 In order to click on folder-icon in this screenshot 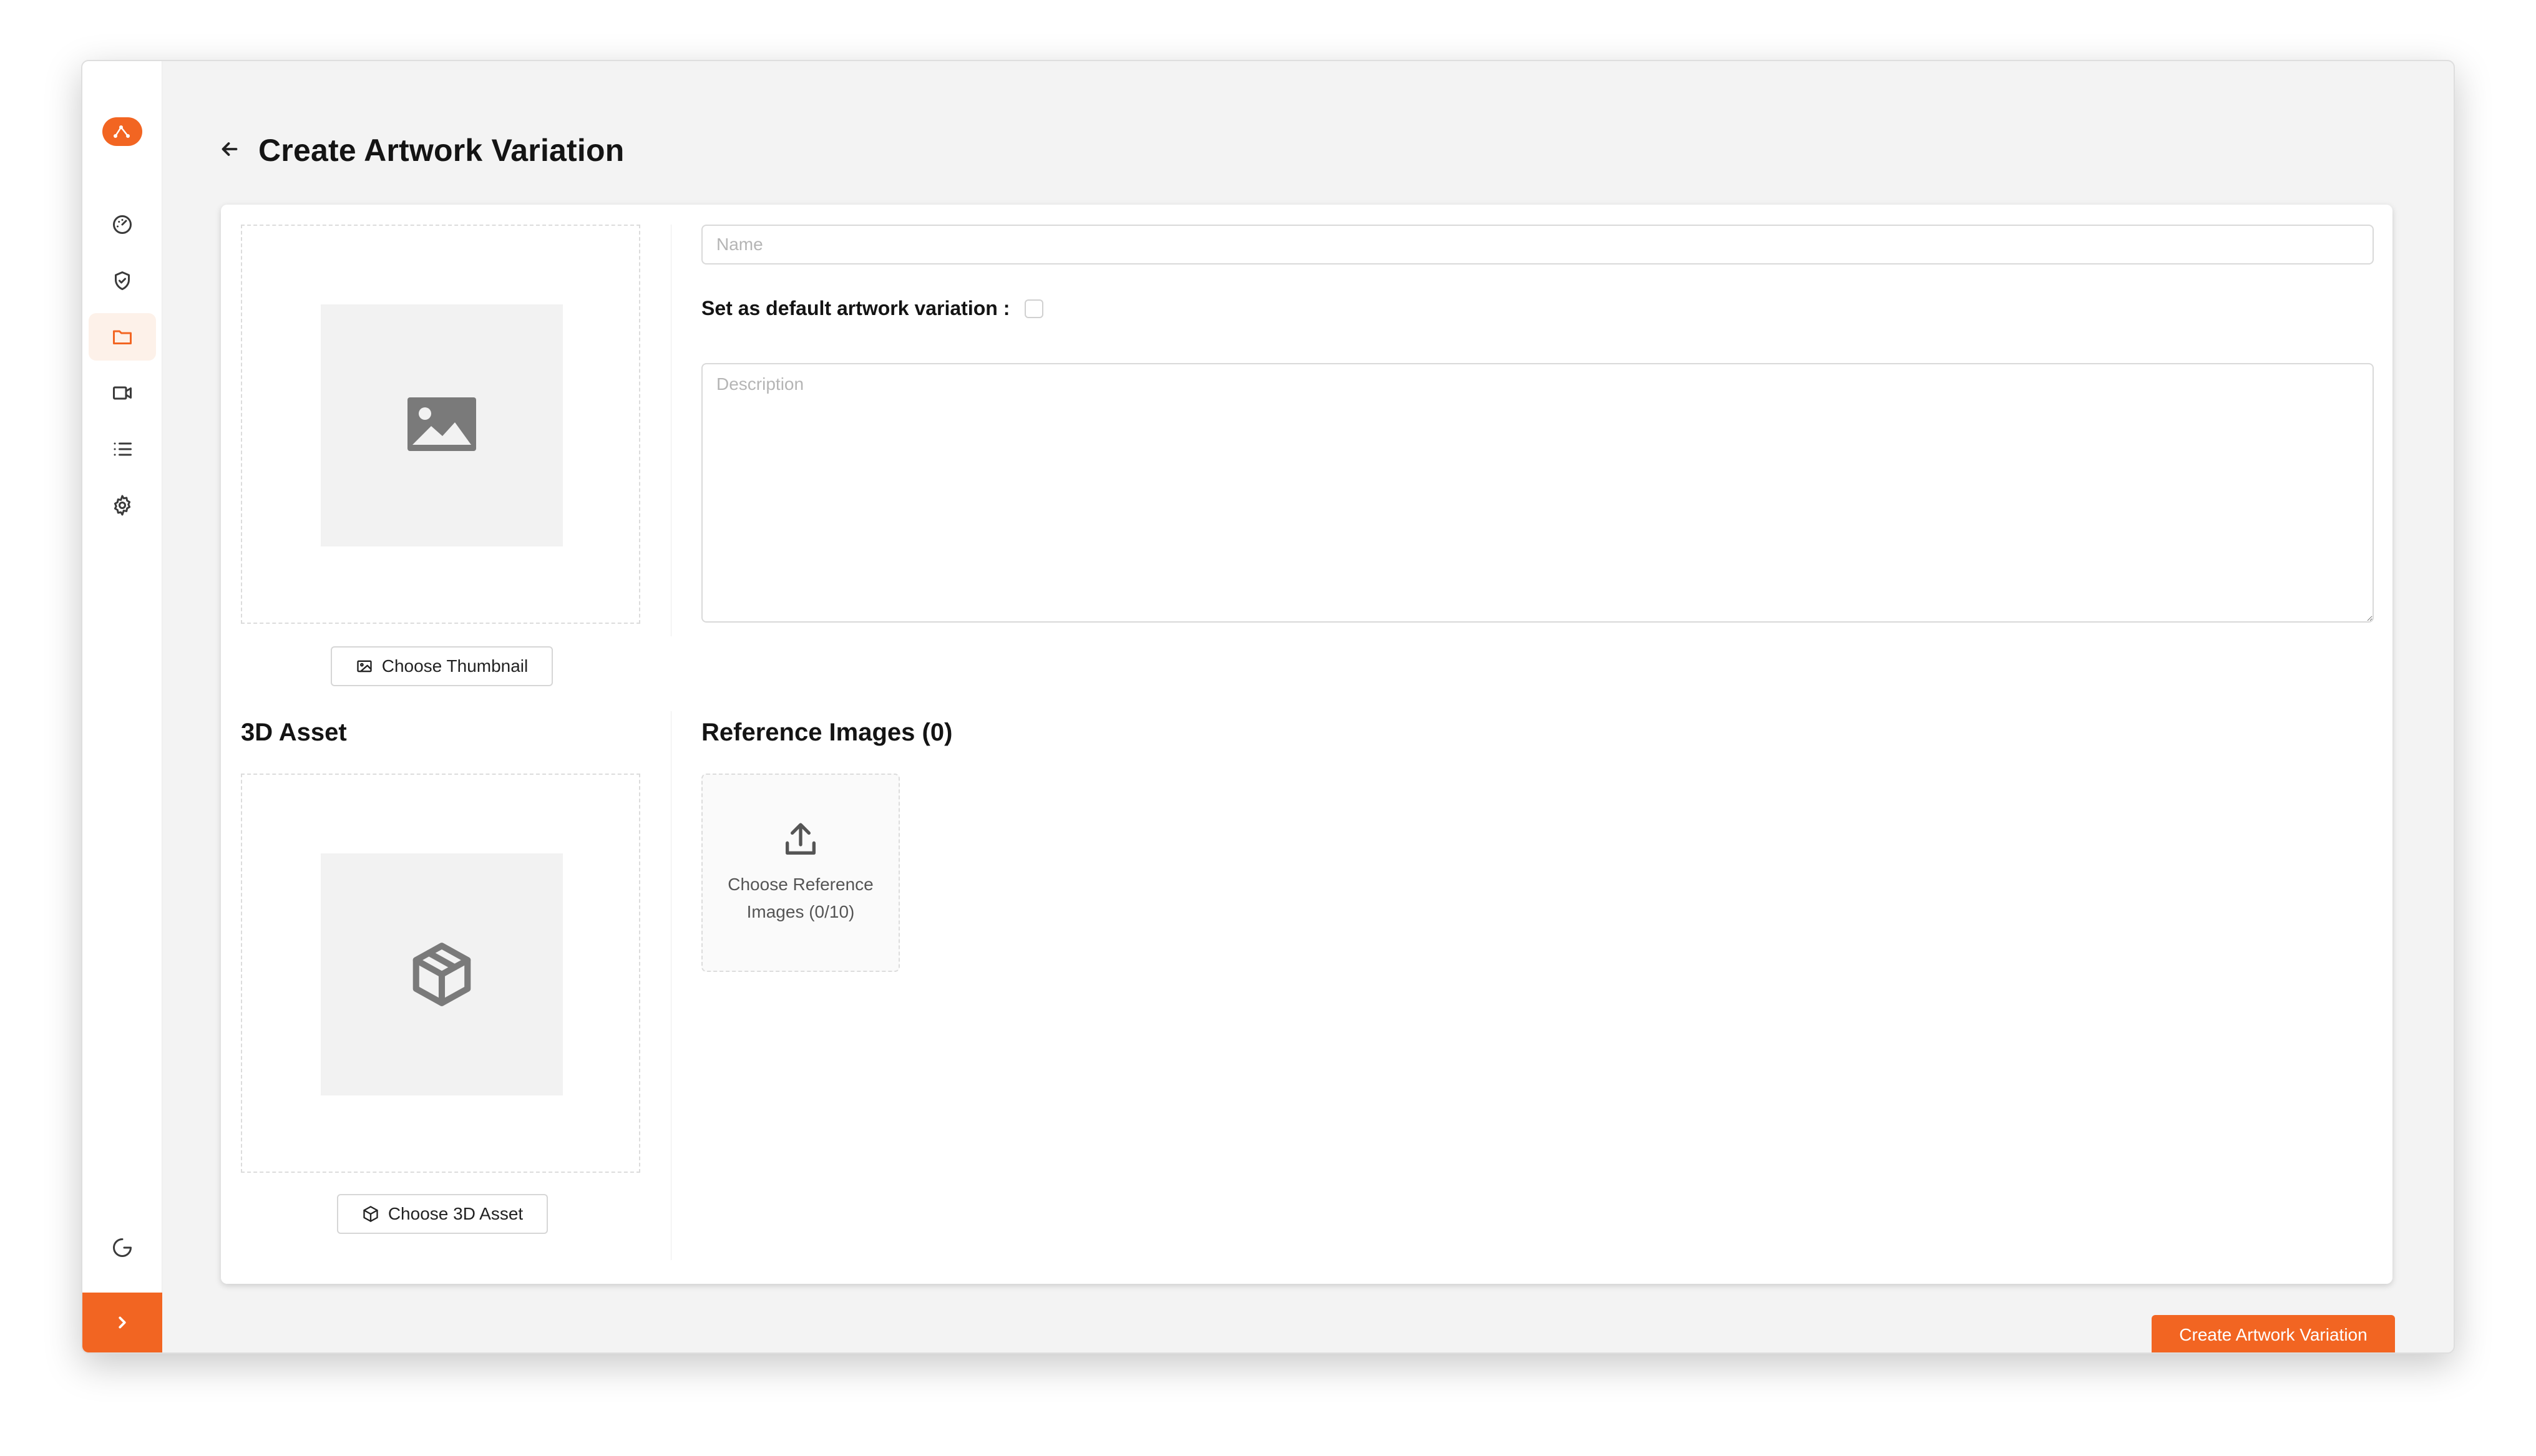, I will do `click(122, 337)`.